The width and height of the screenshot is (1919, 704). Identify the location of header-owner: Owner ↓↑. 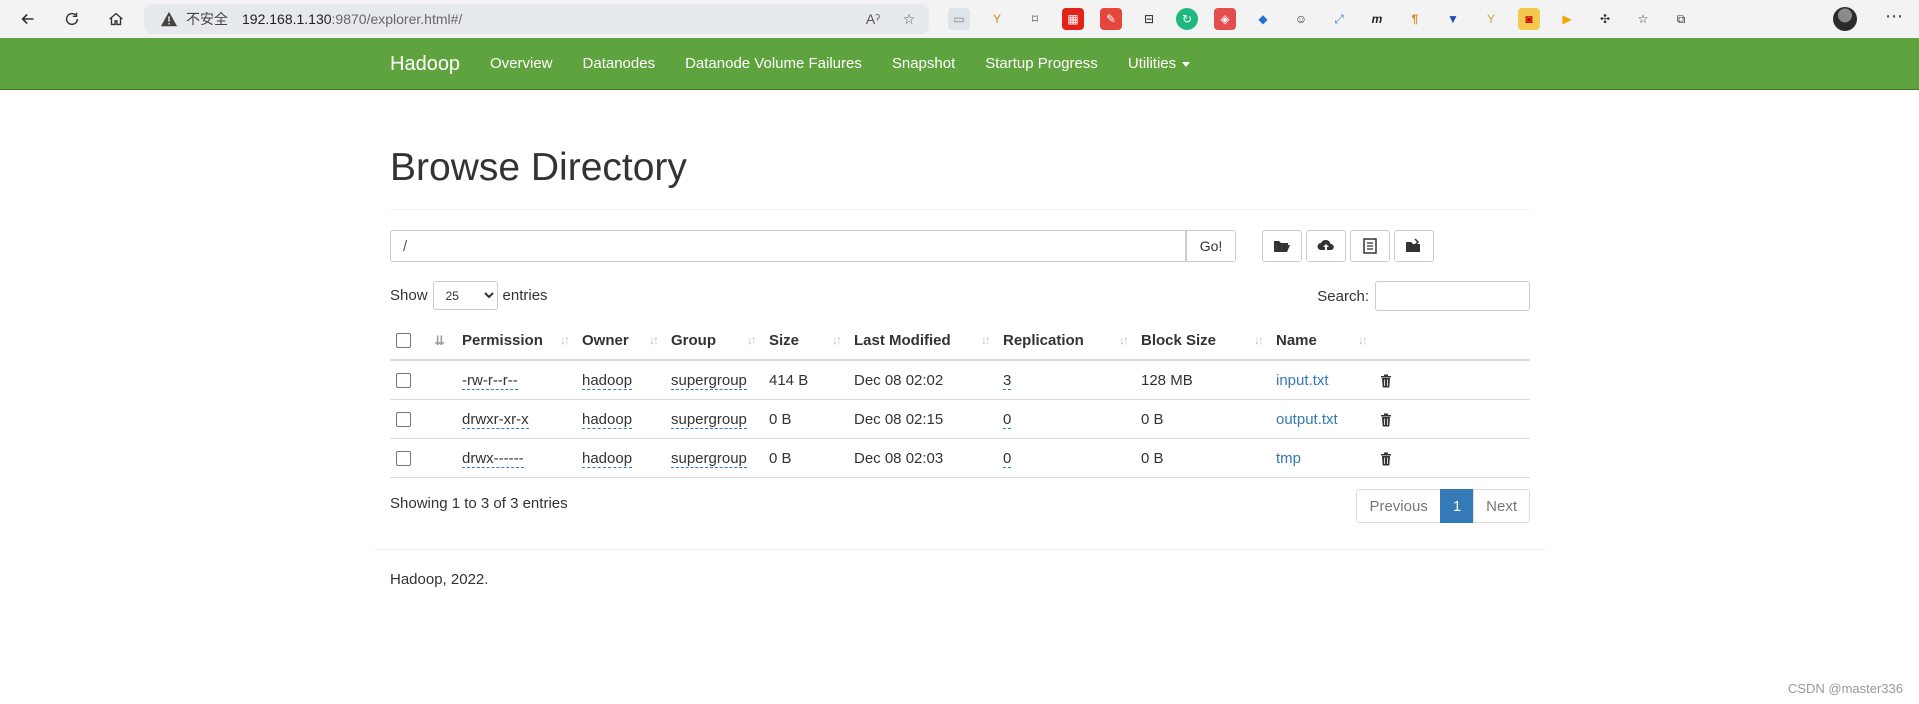
(620, 341).